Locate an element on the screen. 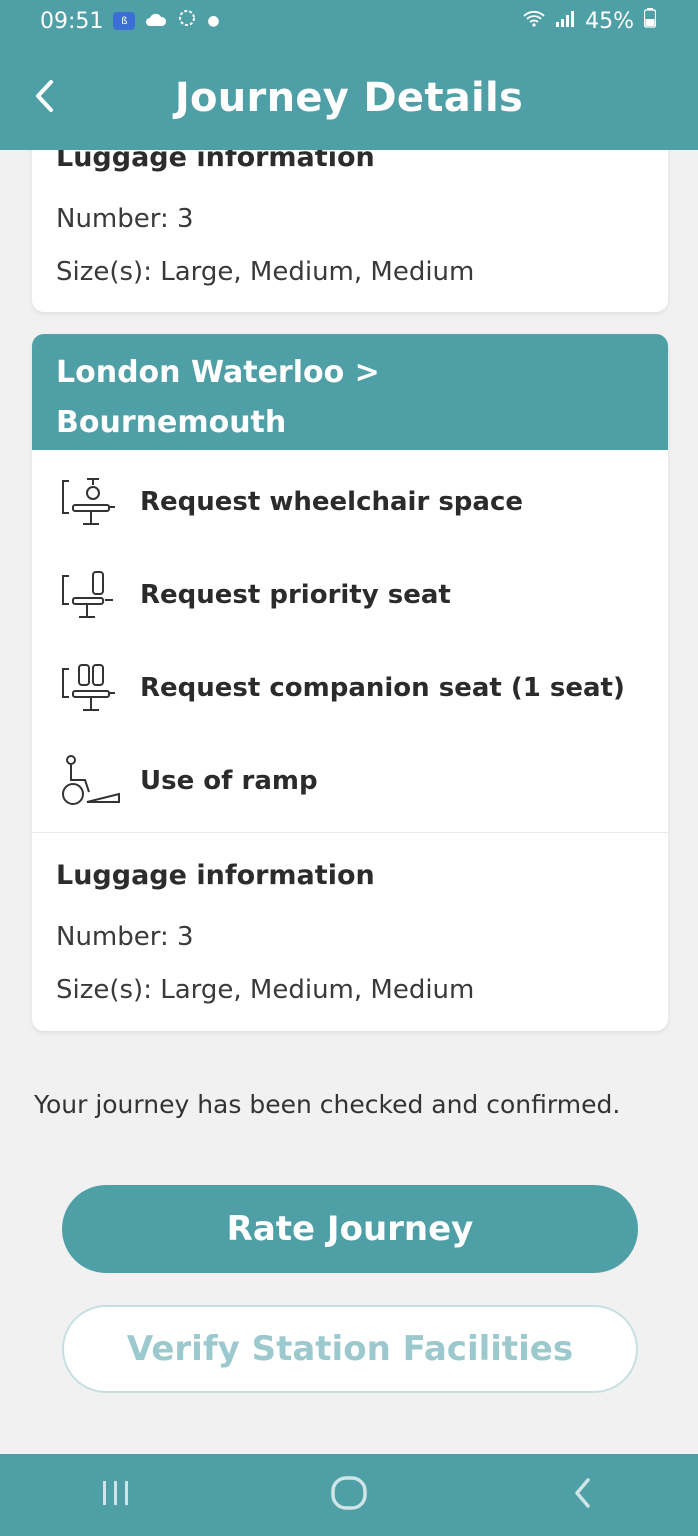 The height and width of the screenshot is (1536, 698). service-row-wheelchair: Request wheelchair space is located at coordinates (350, 502).